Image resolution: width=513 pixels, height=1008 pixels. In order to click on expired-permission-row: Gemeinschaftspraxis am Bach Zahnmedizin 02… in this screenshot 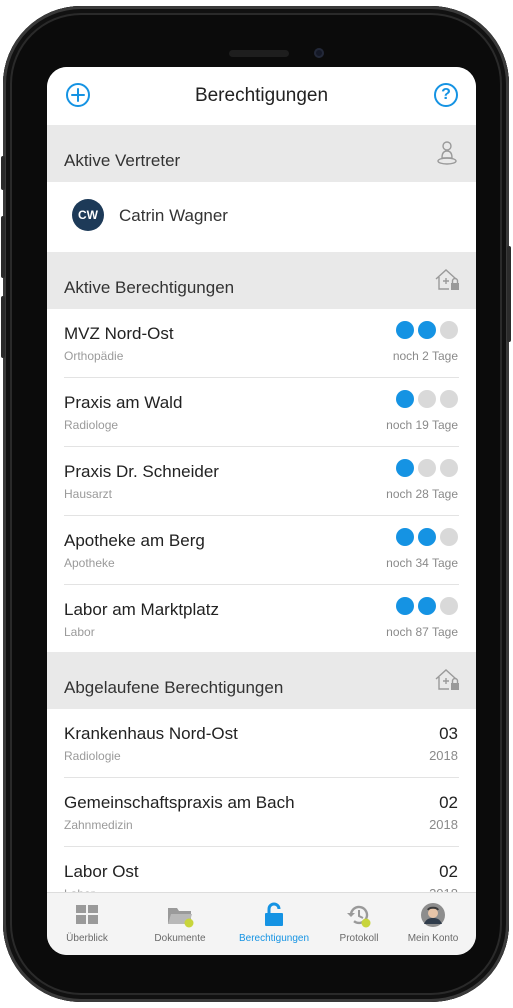, I will do `click(261, 812)`.